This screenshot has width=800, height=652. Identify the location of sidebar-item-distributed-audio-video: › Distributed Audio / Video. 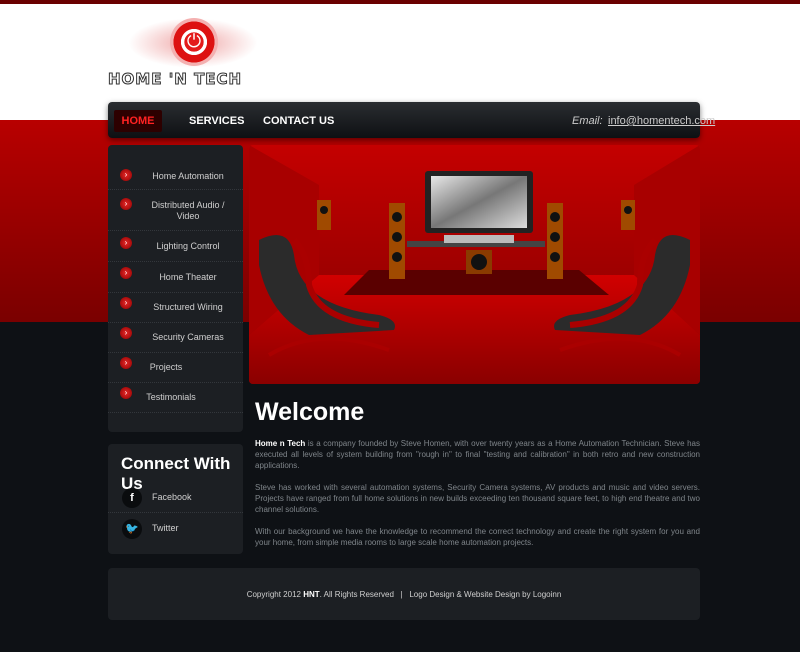
(175, 211).